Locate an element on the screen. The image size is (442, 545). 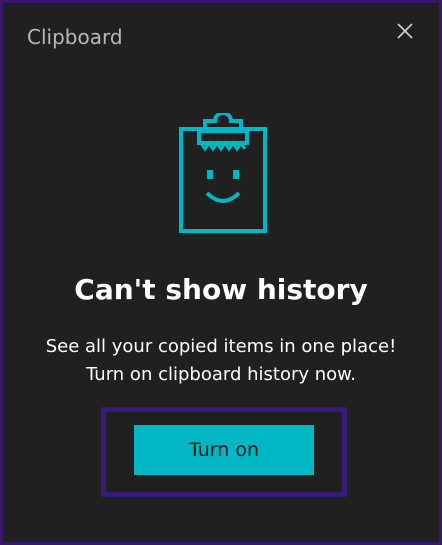
close-button is located at coordinates (405, 31).